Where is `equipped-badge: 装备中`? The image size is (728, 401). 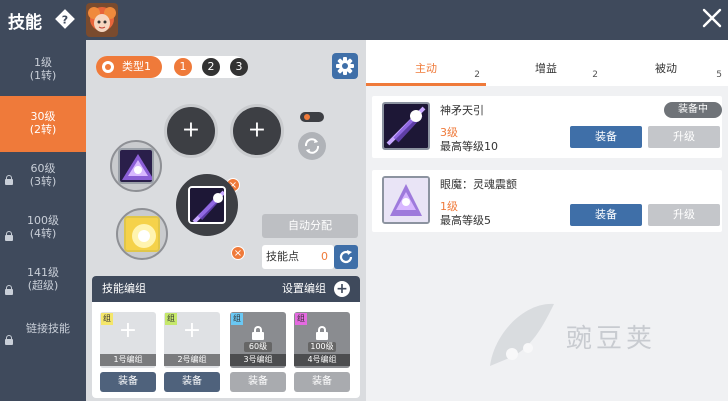 equipped-badge: 装备中 is located at coordinates (693, 110).